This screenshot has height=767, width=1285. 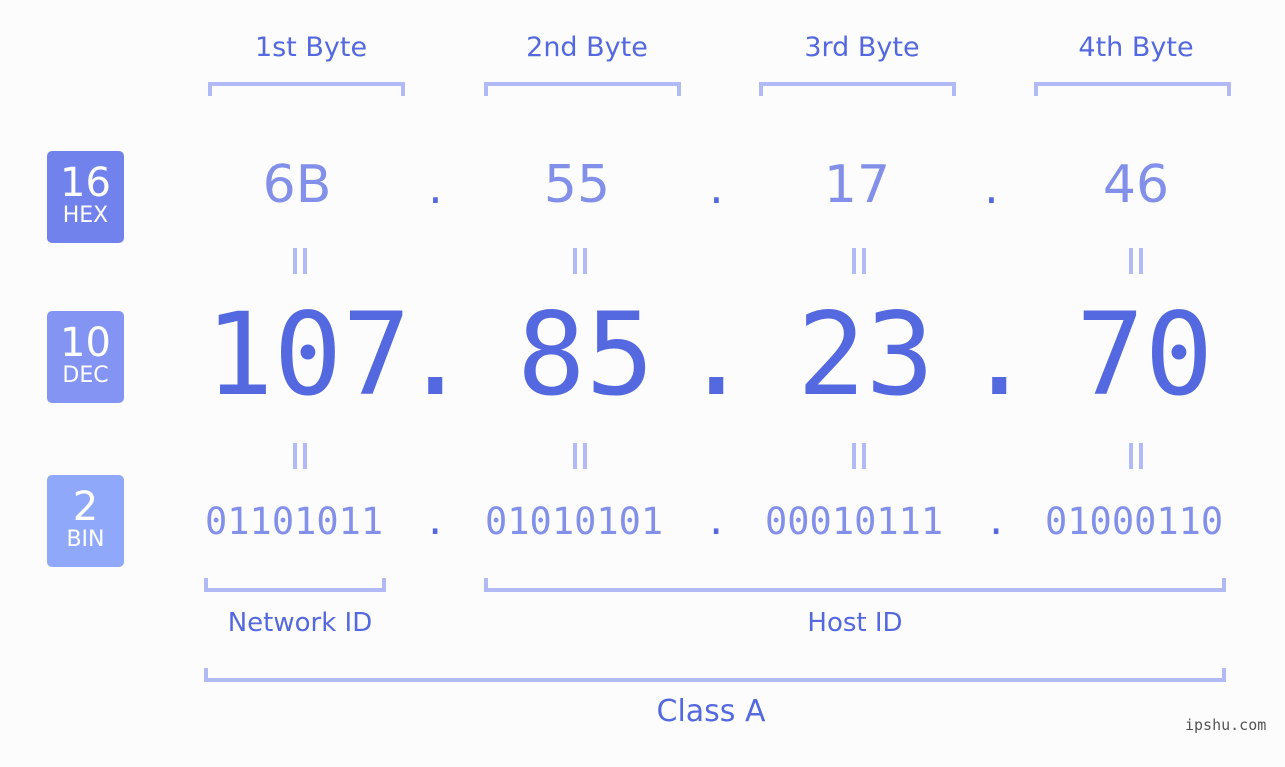 I want to click on hex-byte-4: 46, so click(x=1136, y=185).